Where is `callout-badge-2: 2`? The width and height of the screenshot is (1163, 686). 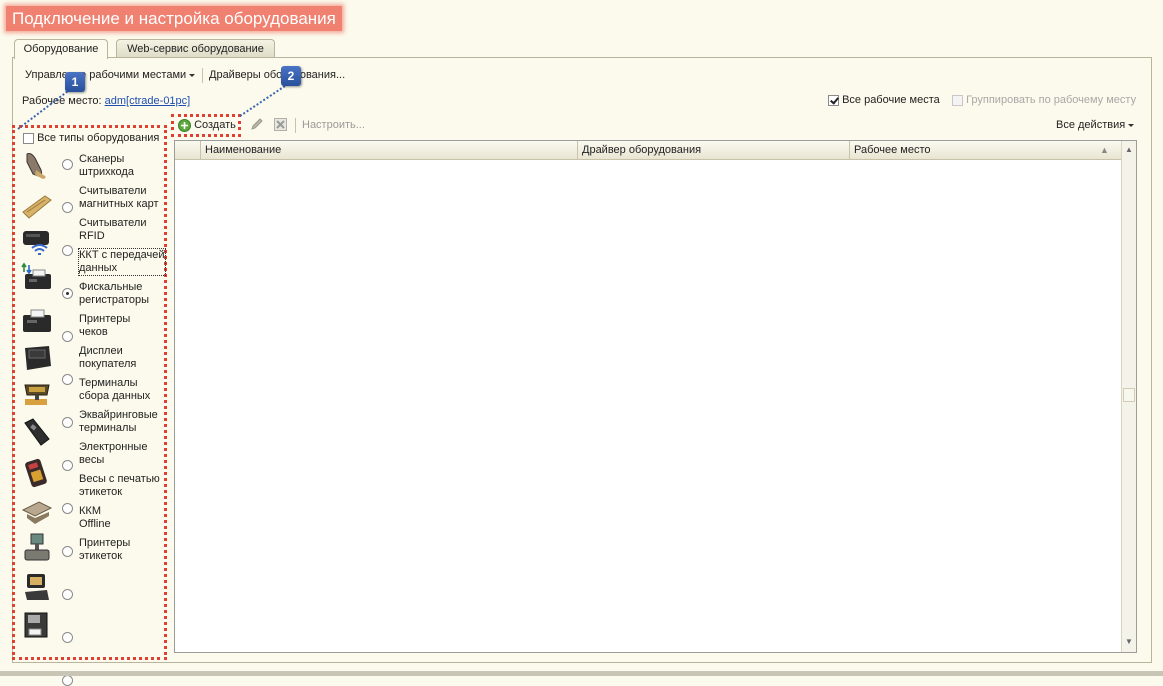
callout-badge-2: 2 is located at coordinates (291, 76).